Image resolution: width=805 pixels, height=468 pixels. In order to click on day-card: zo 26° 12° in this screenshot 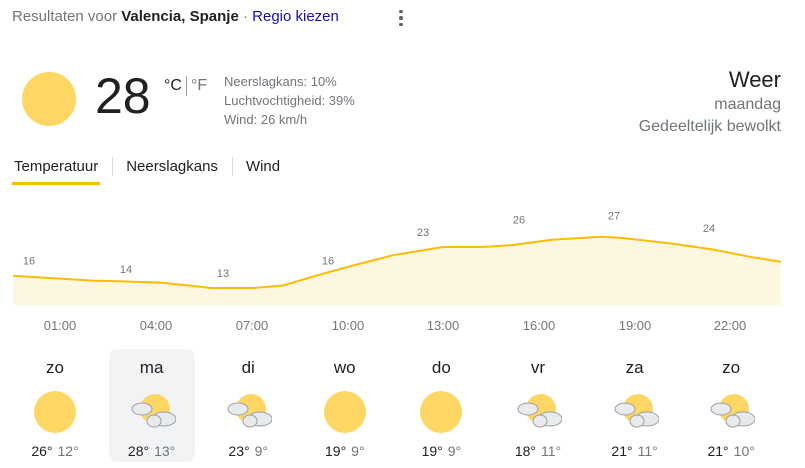, I will do `click(55, 405)`.